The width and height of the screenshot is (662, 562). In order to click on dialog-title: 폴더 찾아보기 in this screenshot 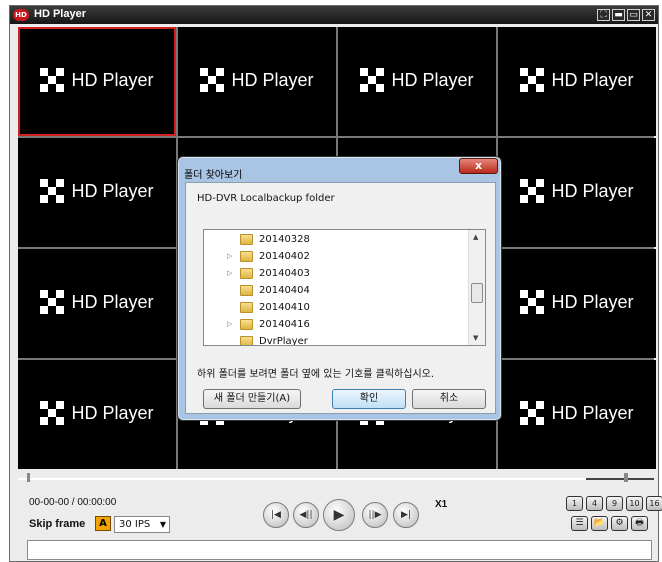, I will do `click(213, 175)`.